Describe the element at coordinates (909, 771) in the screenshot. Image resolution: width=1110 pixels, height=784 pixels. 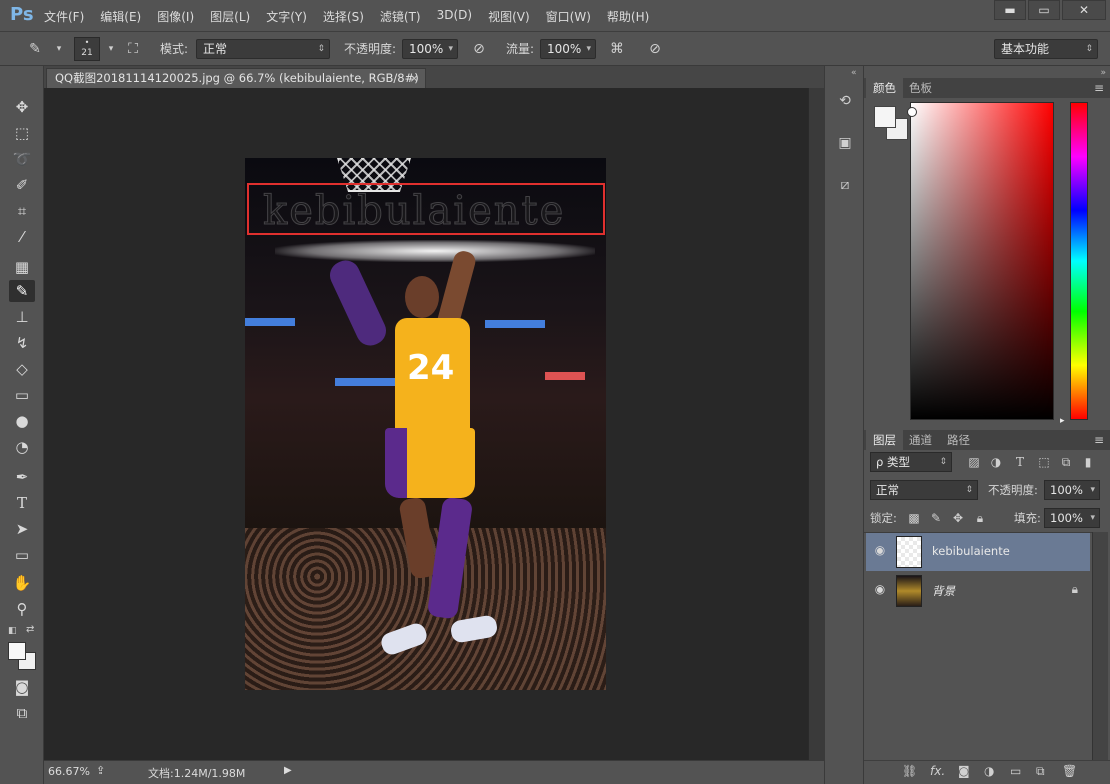
I see `link-layers-icon: ⛓` at that location.